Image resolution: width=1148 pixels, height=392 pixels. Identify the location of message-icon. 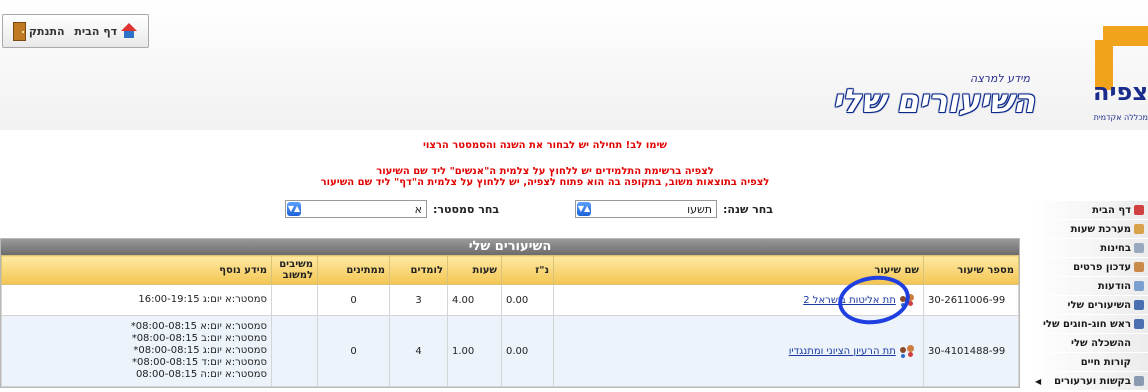
(1139, 286).